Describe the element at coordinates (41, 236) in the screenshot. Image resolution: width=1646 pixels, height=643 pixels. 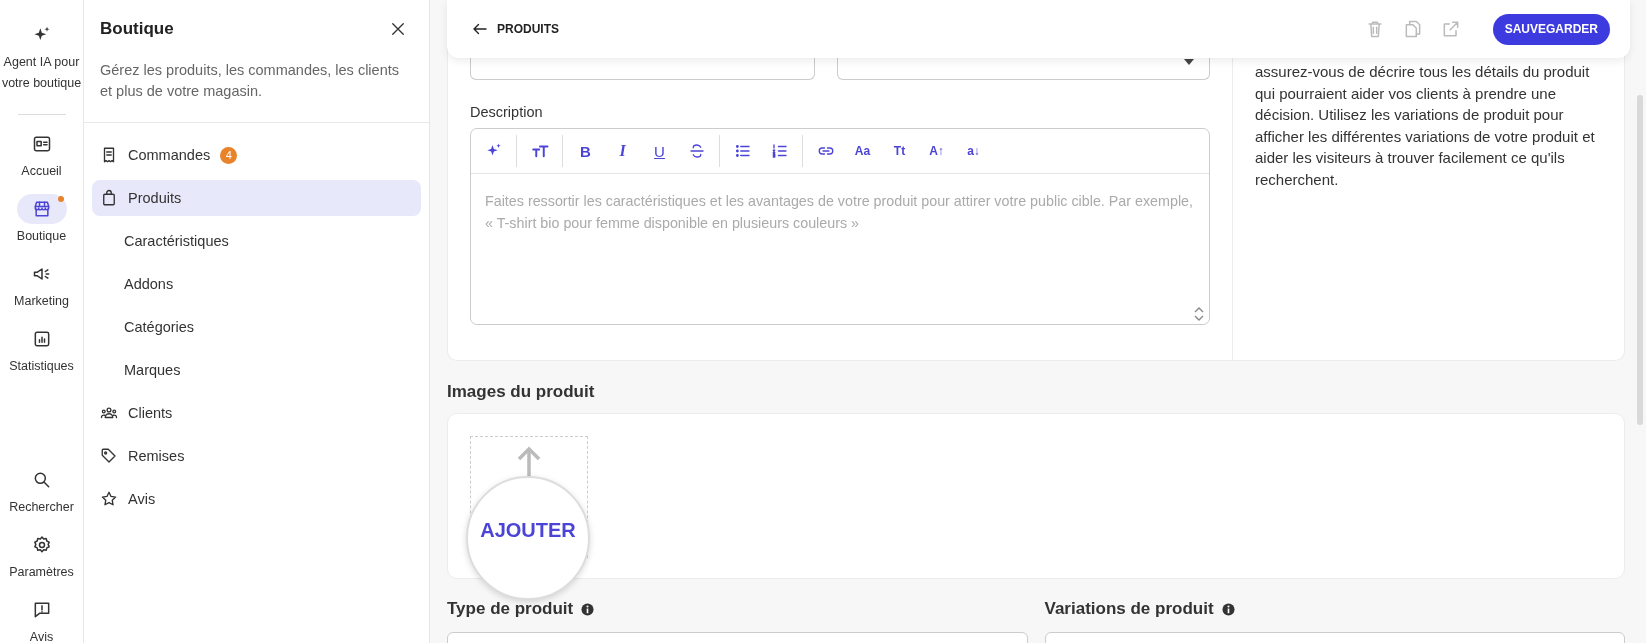
I see `rail-label: Boutique` at that location.